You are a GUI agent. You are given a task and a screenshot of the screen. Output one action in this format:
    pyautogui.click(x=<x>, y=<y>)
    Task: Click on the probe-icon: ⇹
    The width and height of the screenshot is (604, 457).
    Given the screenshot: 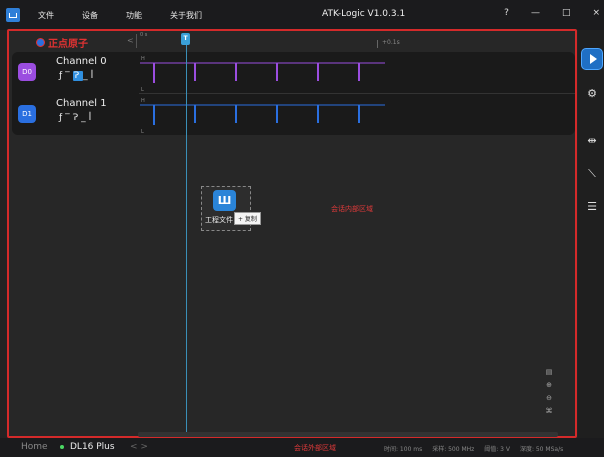 What is the action you would take?
    pyautogui.click(x=592, y=141)
    